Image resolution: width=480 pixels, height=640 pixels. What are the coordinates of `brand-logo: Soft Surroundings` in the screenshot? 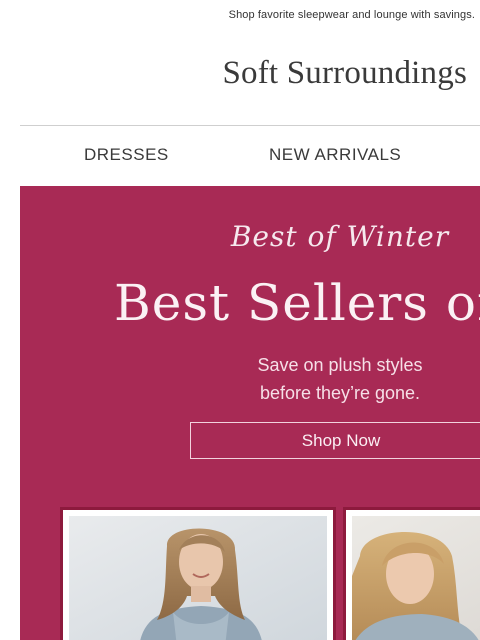 It's located at (344, 73).